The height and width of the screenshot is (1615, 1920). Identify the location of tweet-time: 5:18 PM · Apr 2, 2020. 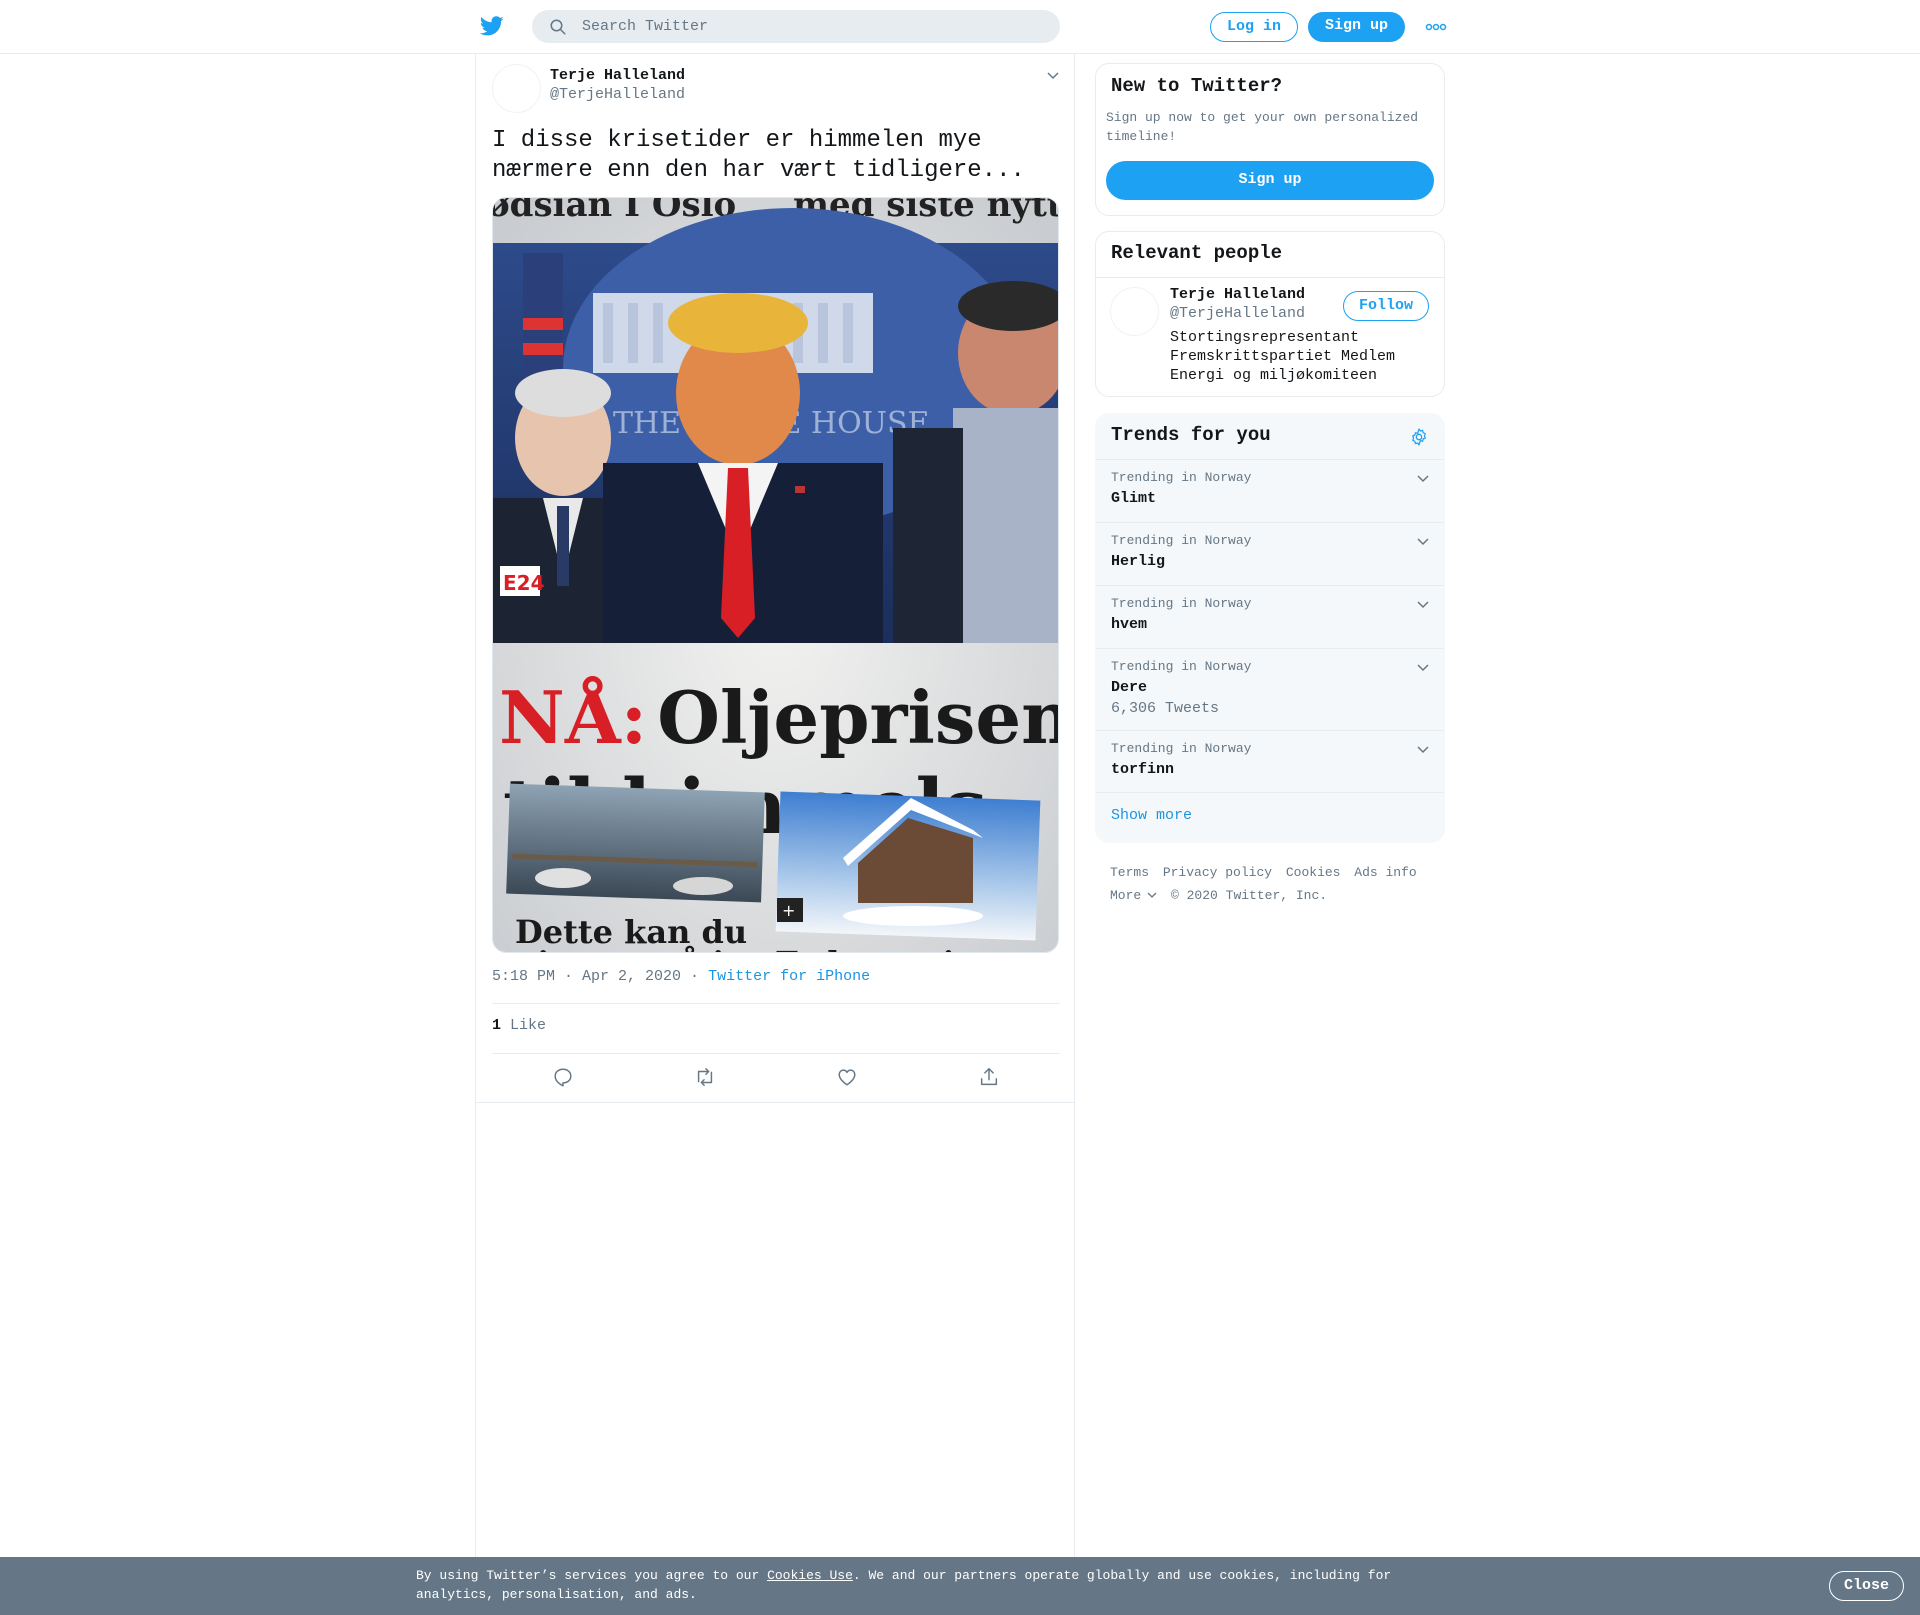
(586, 976).